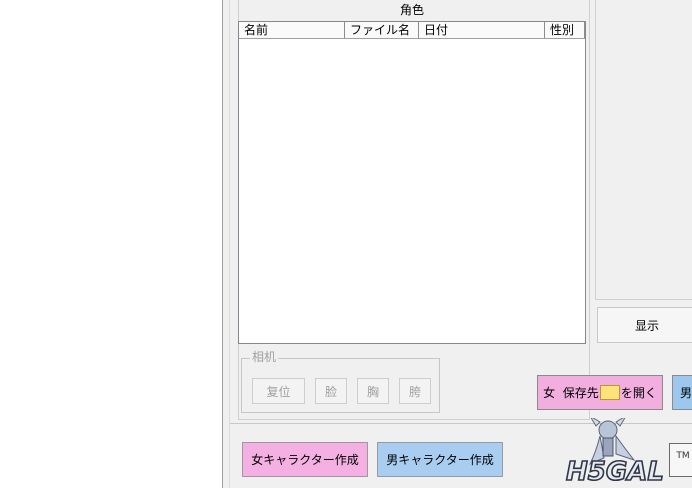  Describe the element at coordinates (571, 393) in the screenshot. I see `female-open-prefix: 女 保存先` at that location.